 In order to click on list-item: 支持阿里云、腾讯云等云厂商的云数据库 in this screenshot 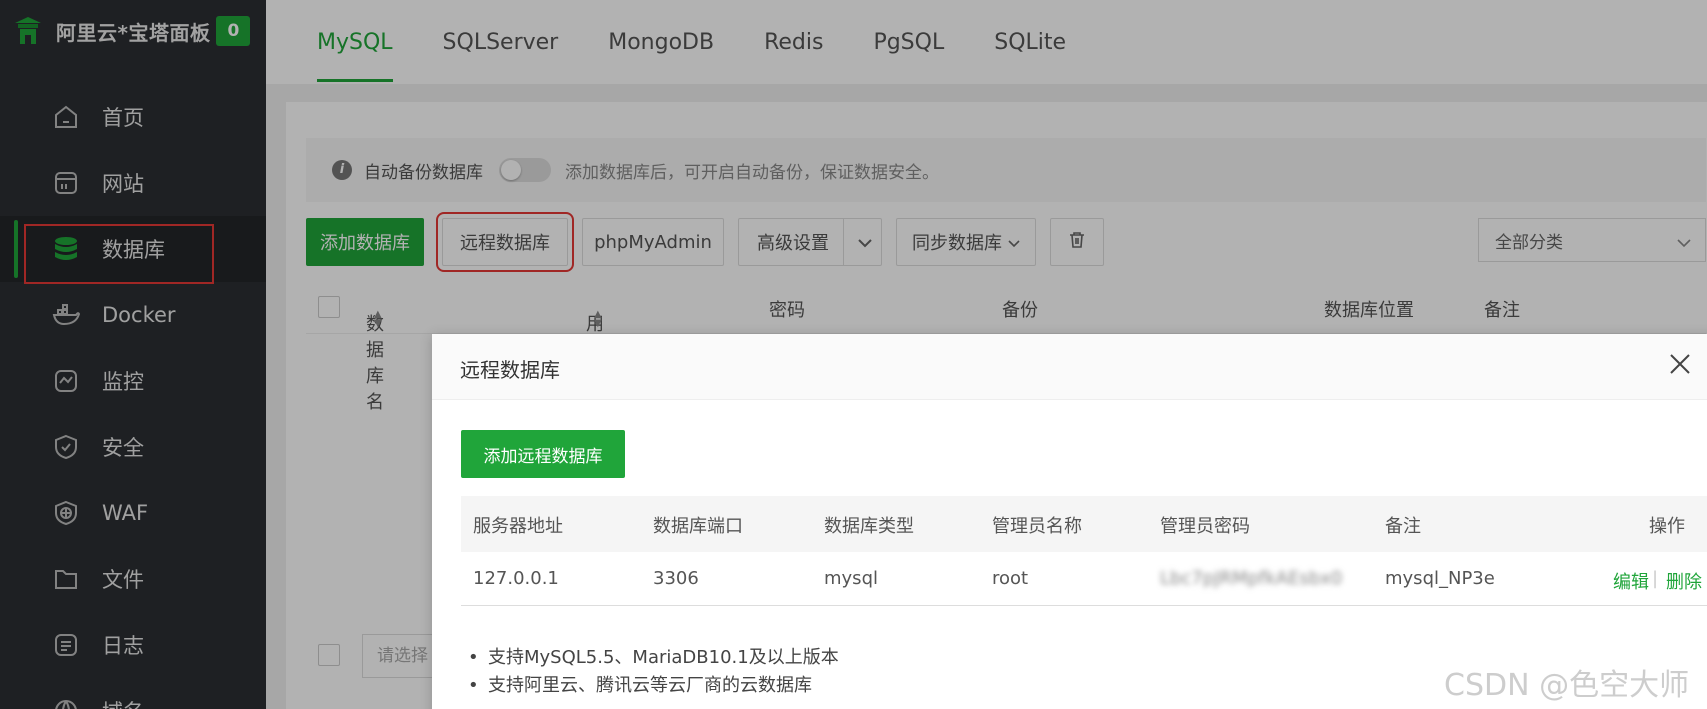, I will do `click(653, 686)`.